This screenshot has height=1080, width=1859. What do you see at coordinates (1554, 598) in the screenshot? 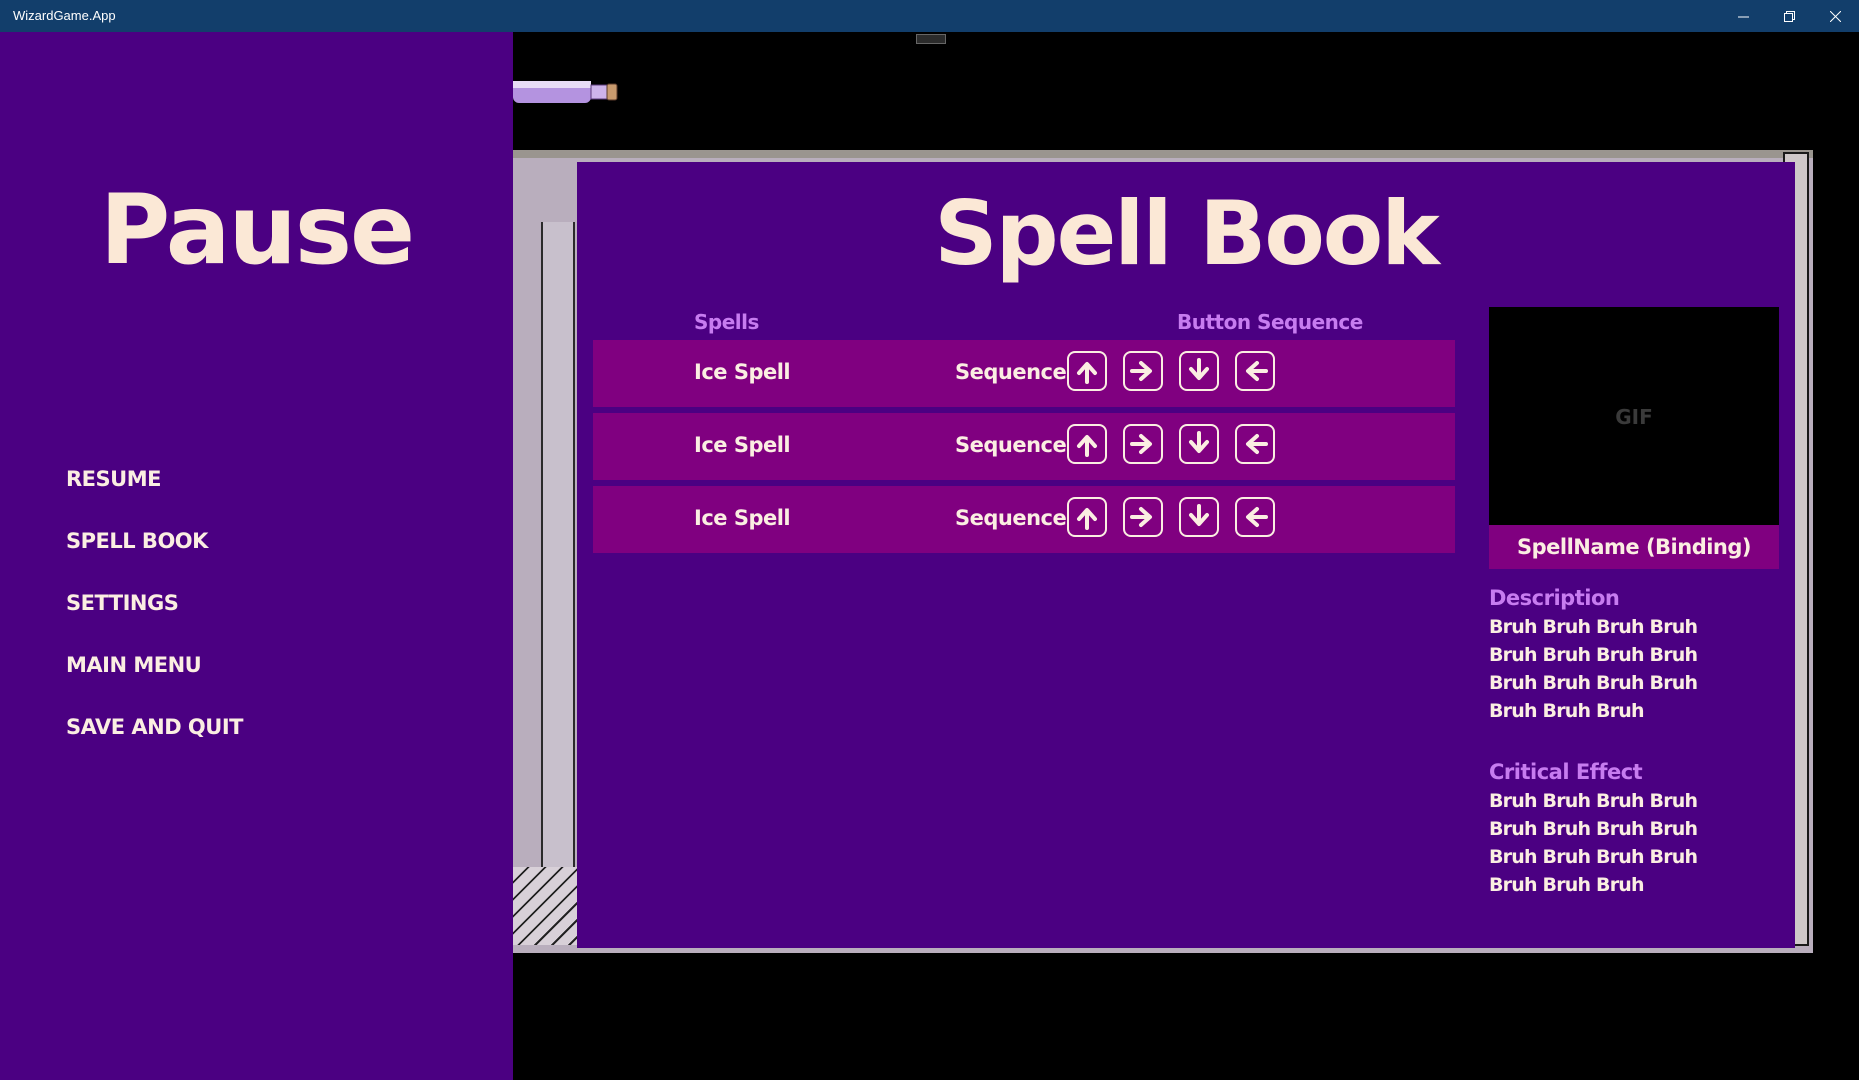
I see `description-heading: Description` at bounding box center [1554, 598].